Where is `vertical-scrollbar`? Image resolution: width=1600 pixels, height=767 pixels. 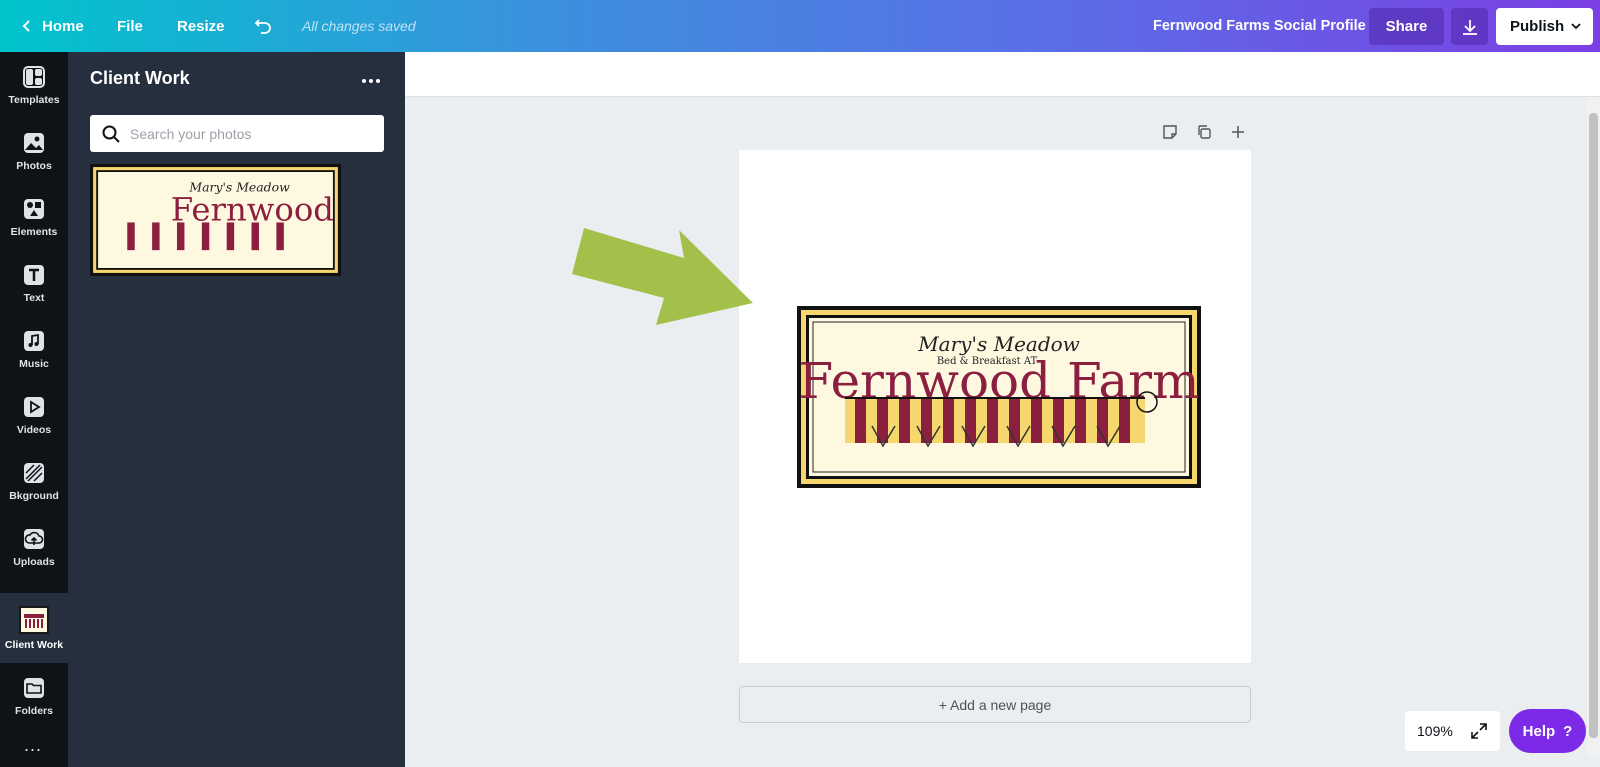 vertical-scrollbar is located at coordinates (1593, 427).